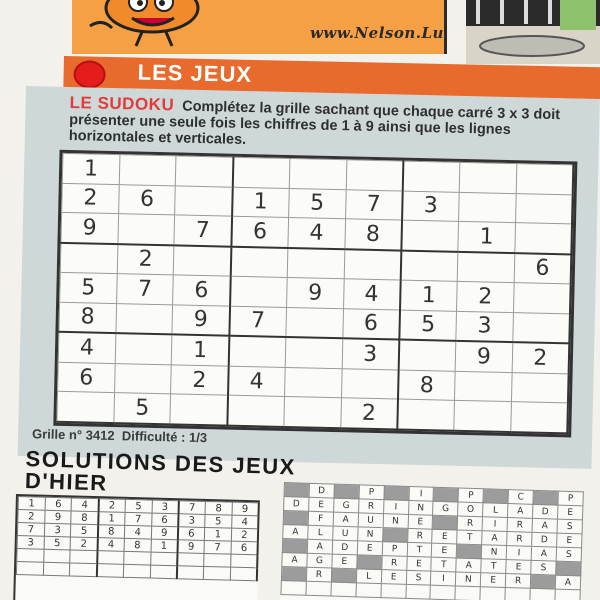  I want to click on word-cell: U, so click(370, 520).